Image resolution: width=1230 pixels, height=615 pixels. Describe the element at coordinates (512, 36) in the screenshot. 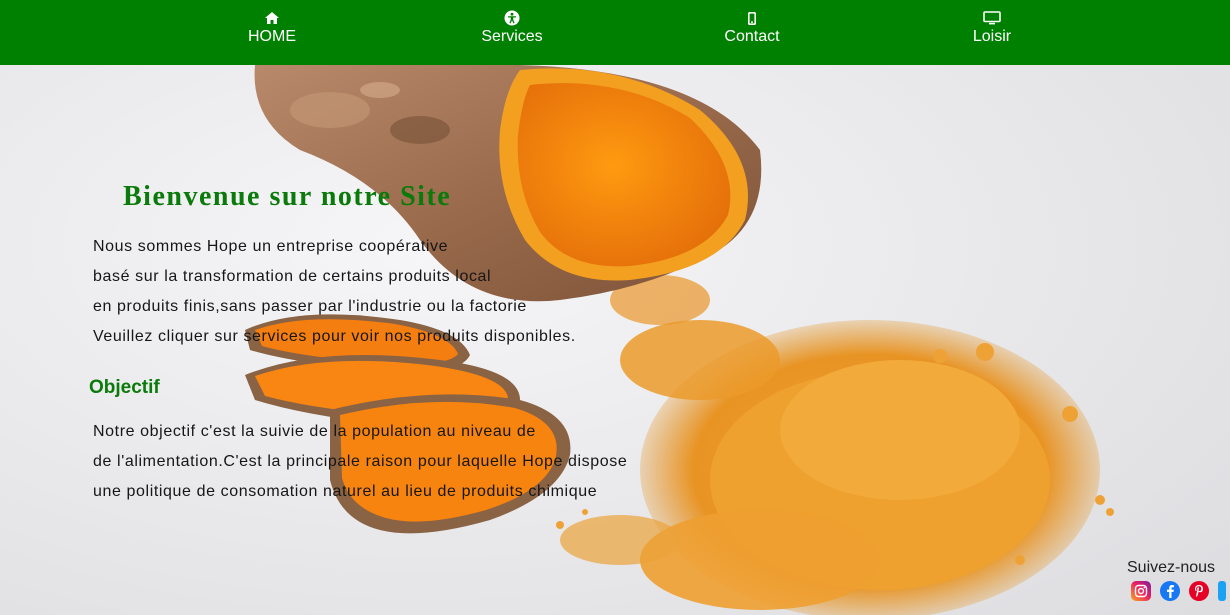

I see `nav-label-services: Services` at that location.